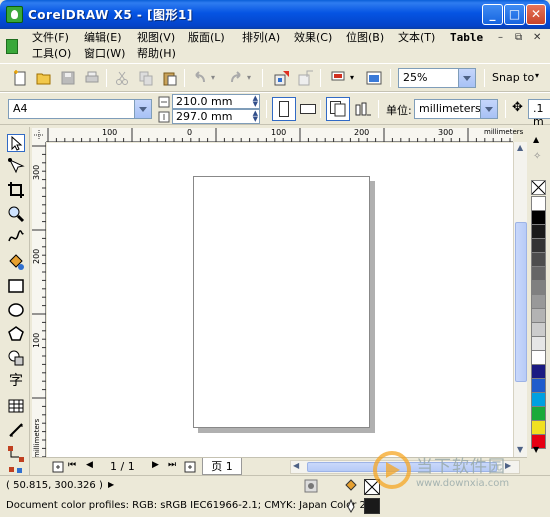  What do you see at coordinates (416, 37) in the screenshot?
I see `menu-text: 文本(T)` at bounding box center [416, 37].